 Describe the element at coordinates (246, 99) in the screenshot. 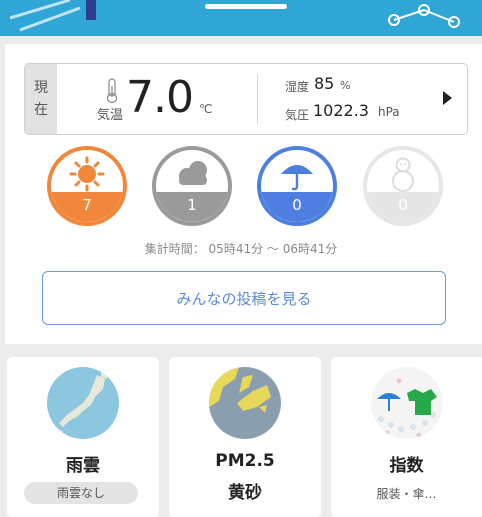

I see `current-conditions: 現 在 気温 7.0 ℃ 湿度 85 % 気圧 1022.3 hPa` at that location.